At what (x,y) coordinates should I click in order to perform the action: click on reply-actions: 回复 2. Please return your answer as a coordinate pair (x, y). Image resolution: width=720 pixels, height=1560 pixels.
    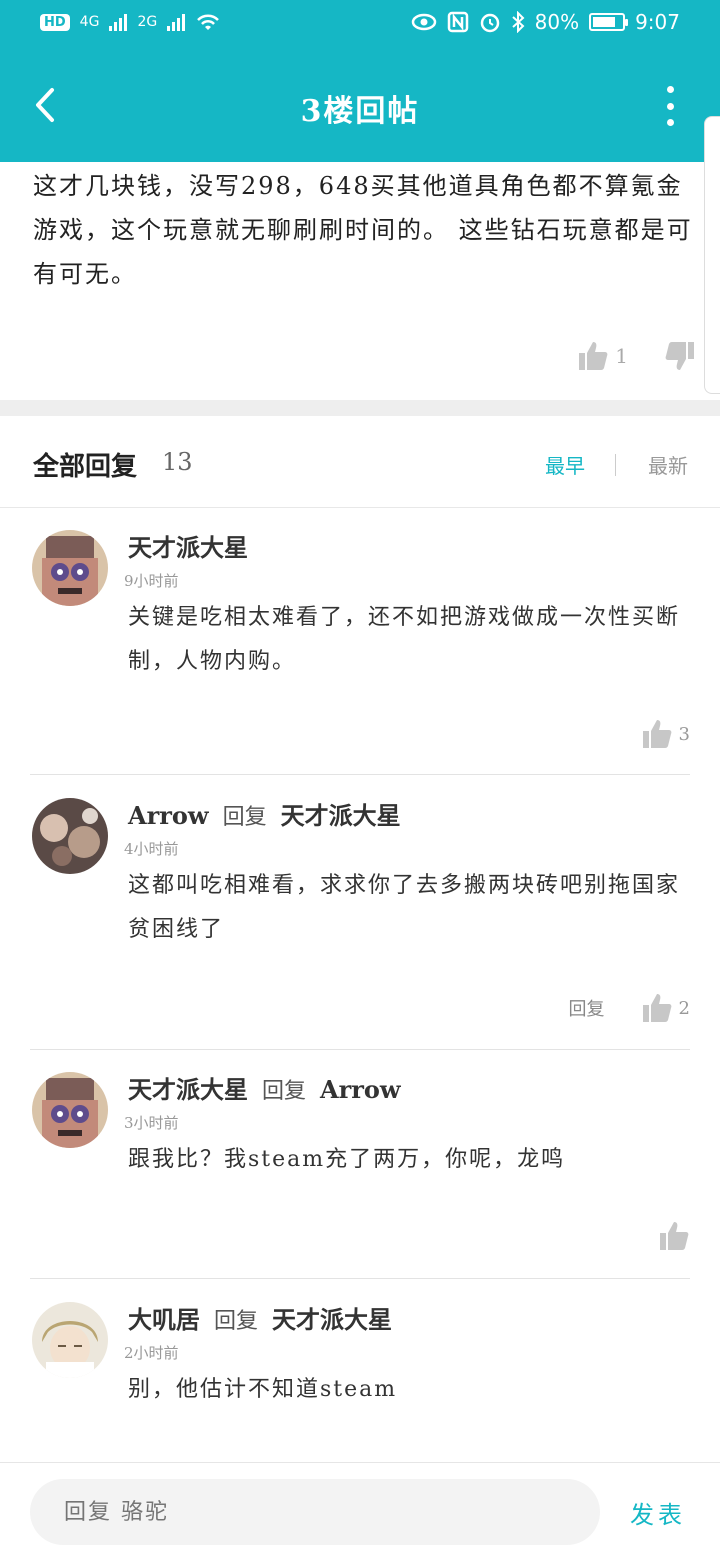
    Looking at the image, I should click on (629, 1008).